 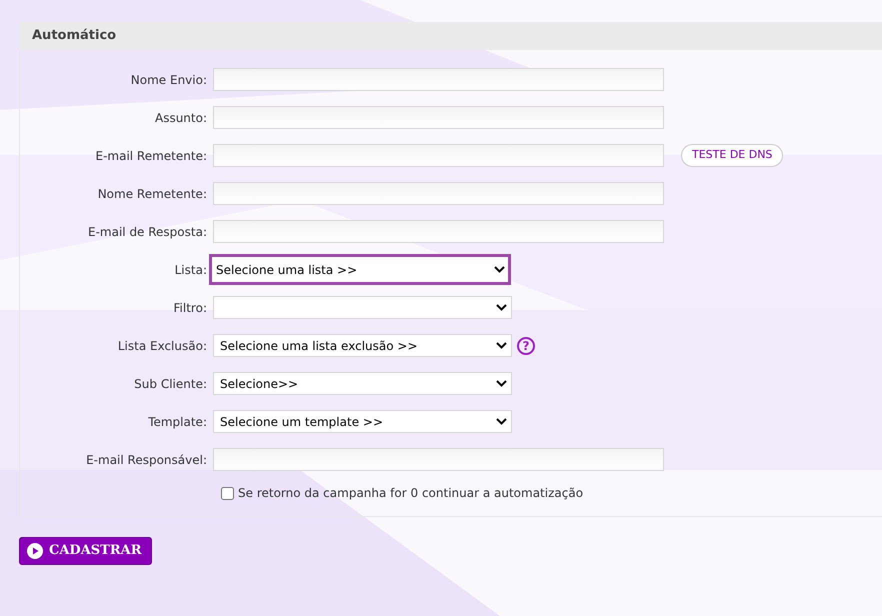 I want to click on section-title: Automático, so click(x=74, y=36).